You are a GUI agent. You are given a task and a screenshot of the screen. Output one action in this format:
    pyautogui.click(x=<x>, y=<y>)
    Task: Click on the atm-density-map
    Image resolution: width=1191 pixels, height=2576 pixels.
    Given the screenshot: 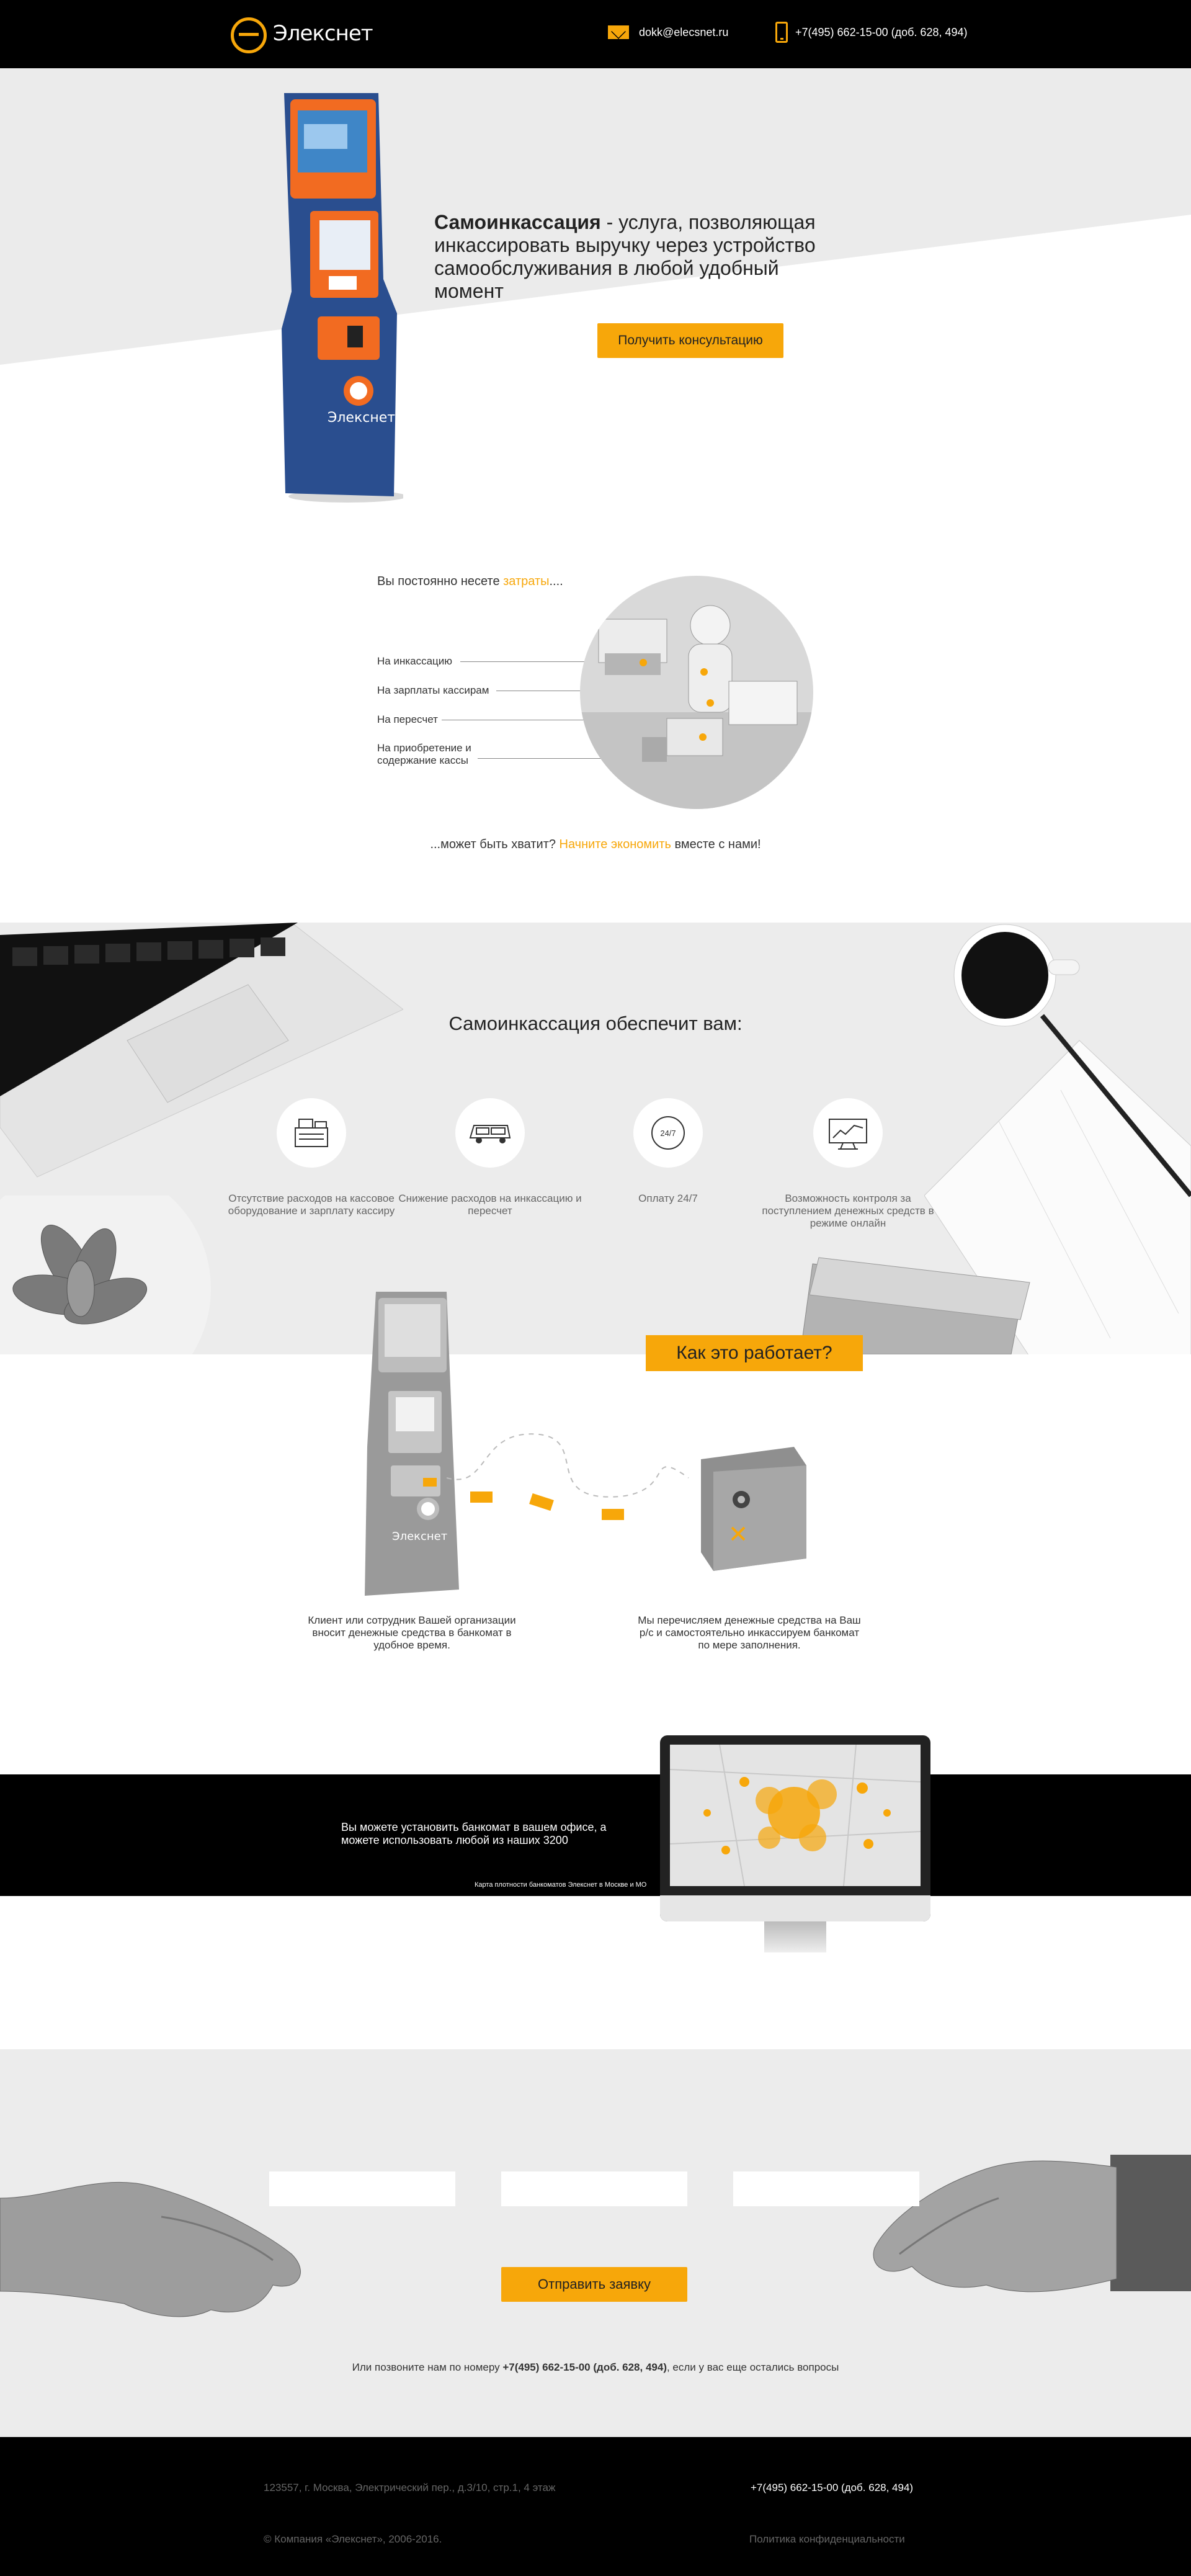 What is the action you would take?
    pyautogui.click(x=796, y=1815)
    